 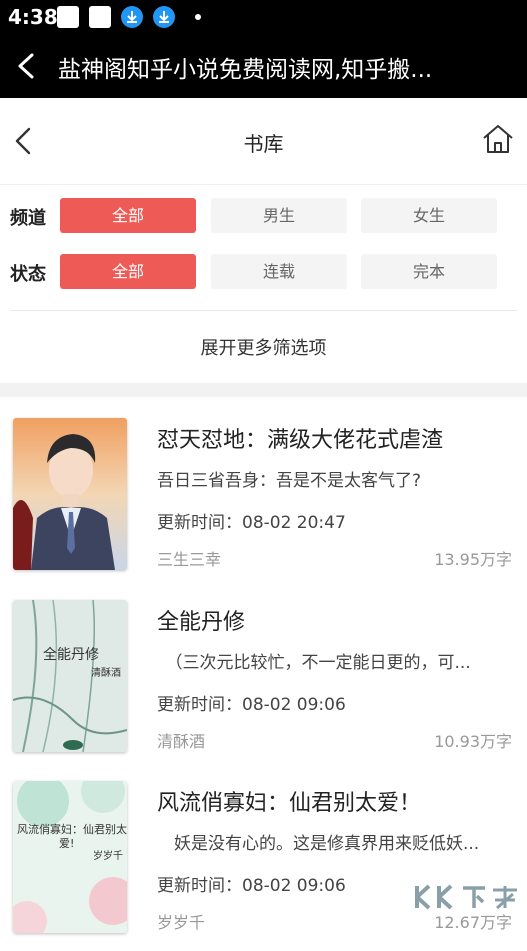 I want to click on notification-dot-icon, so click(x=198, y=17).